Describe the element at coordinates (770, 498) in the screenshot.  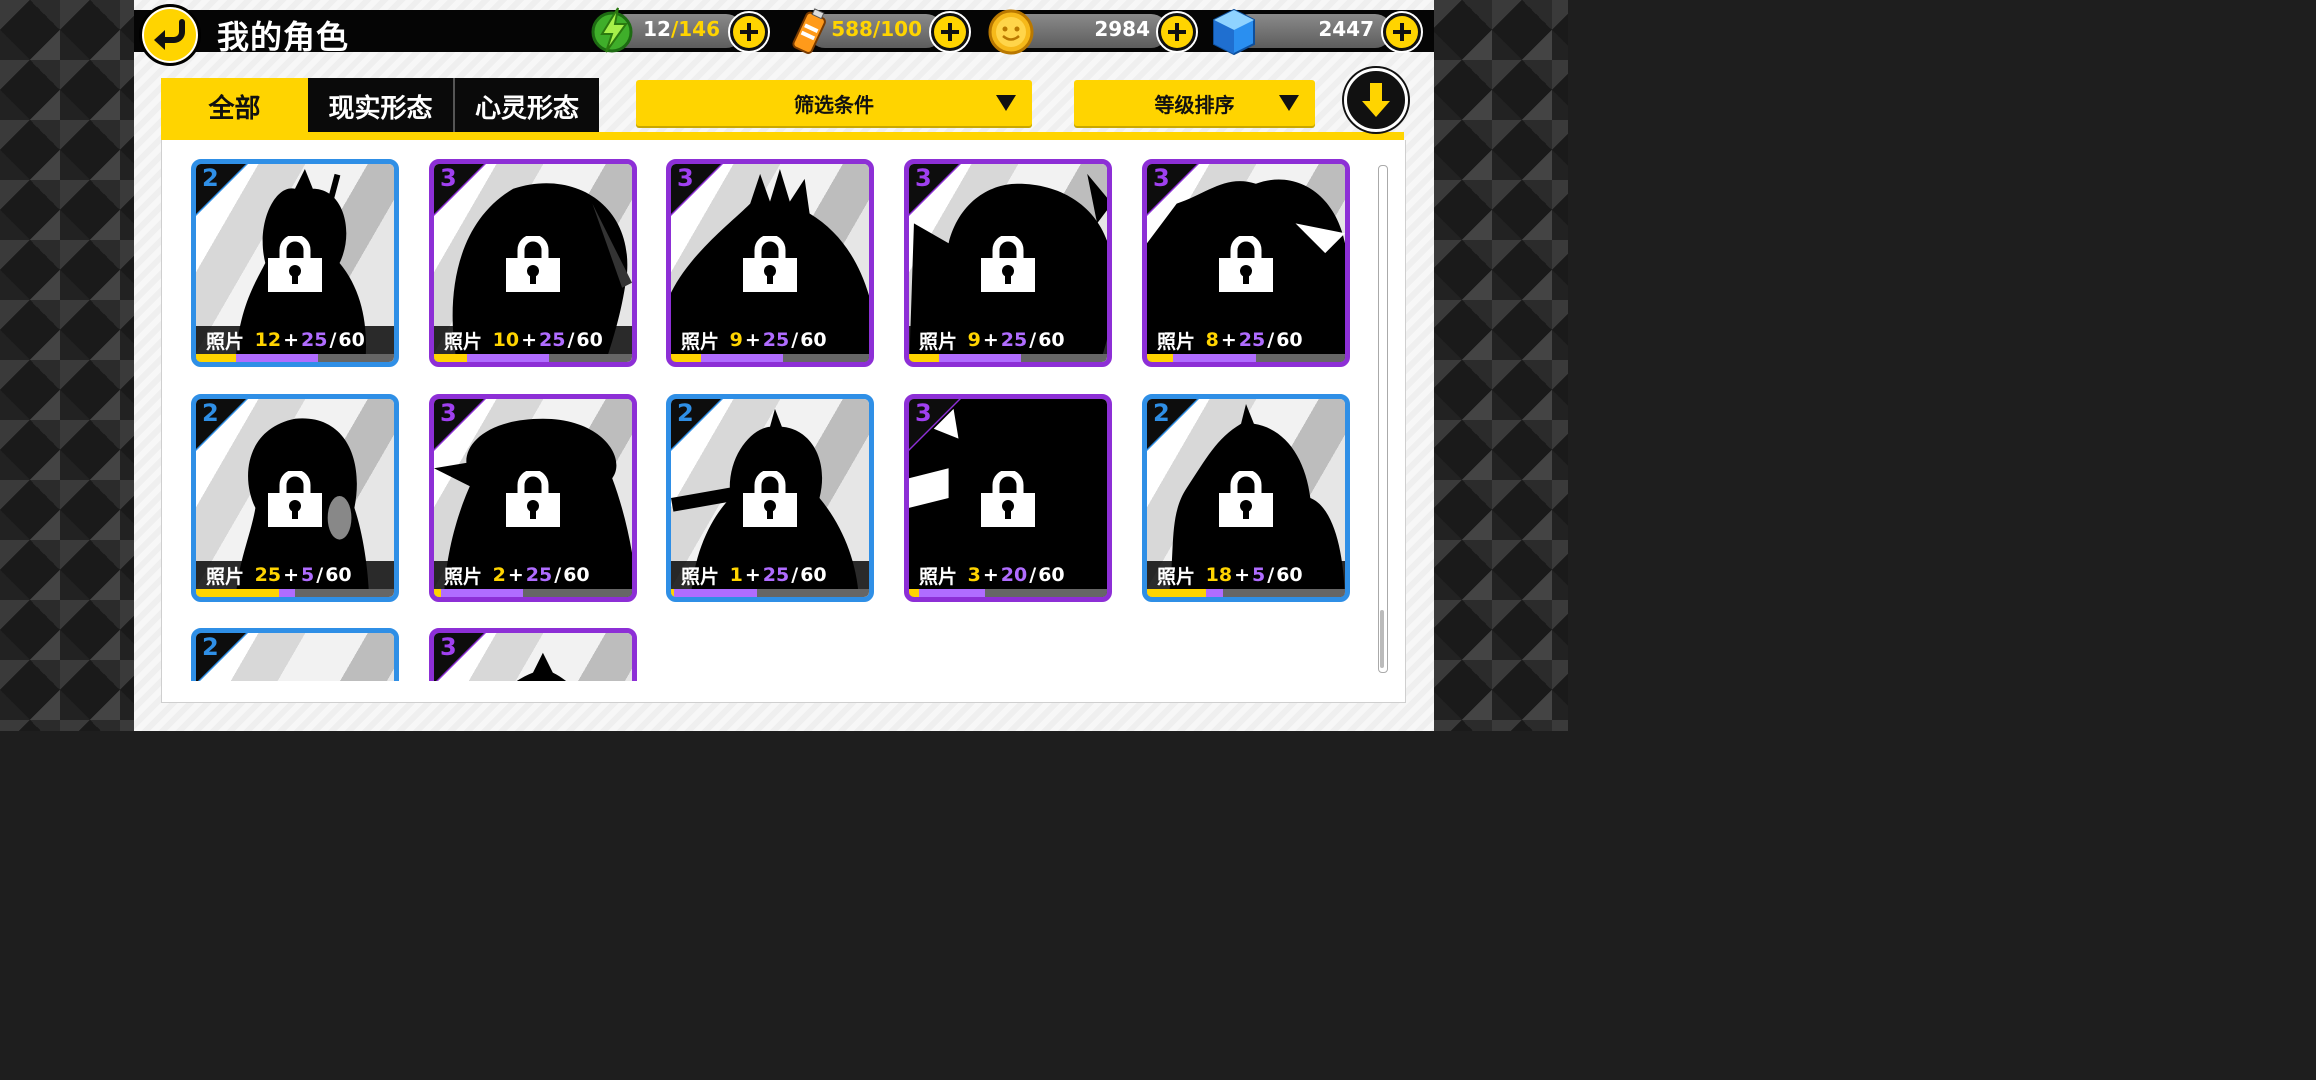
I see `character-card: 2 照片 1 +25/60` at that location.